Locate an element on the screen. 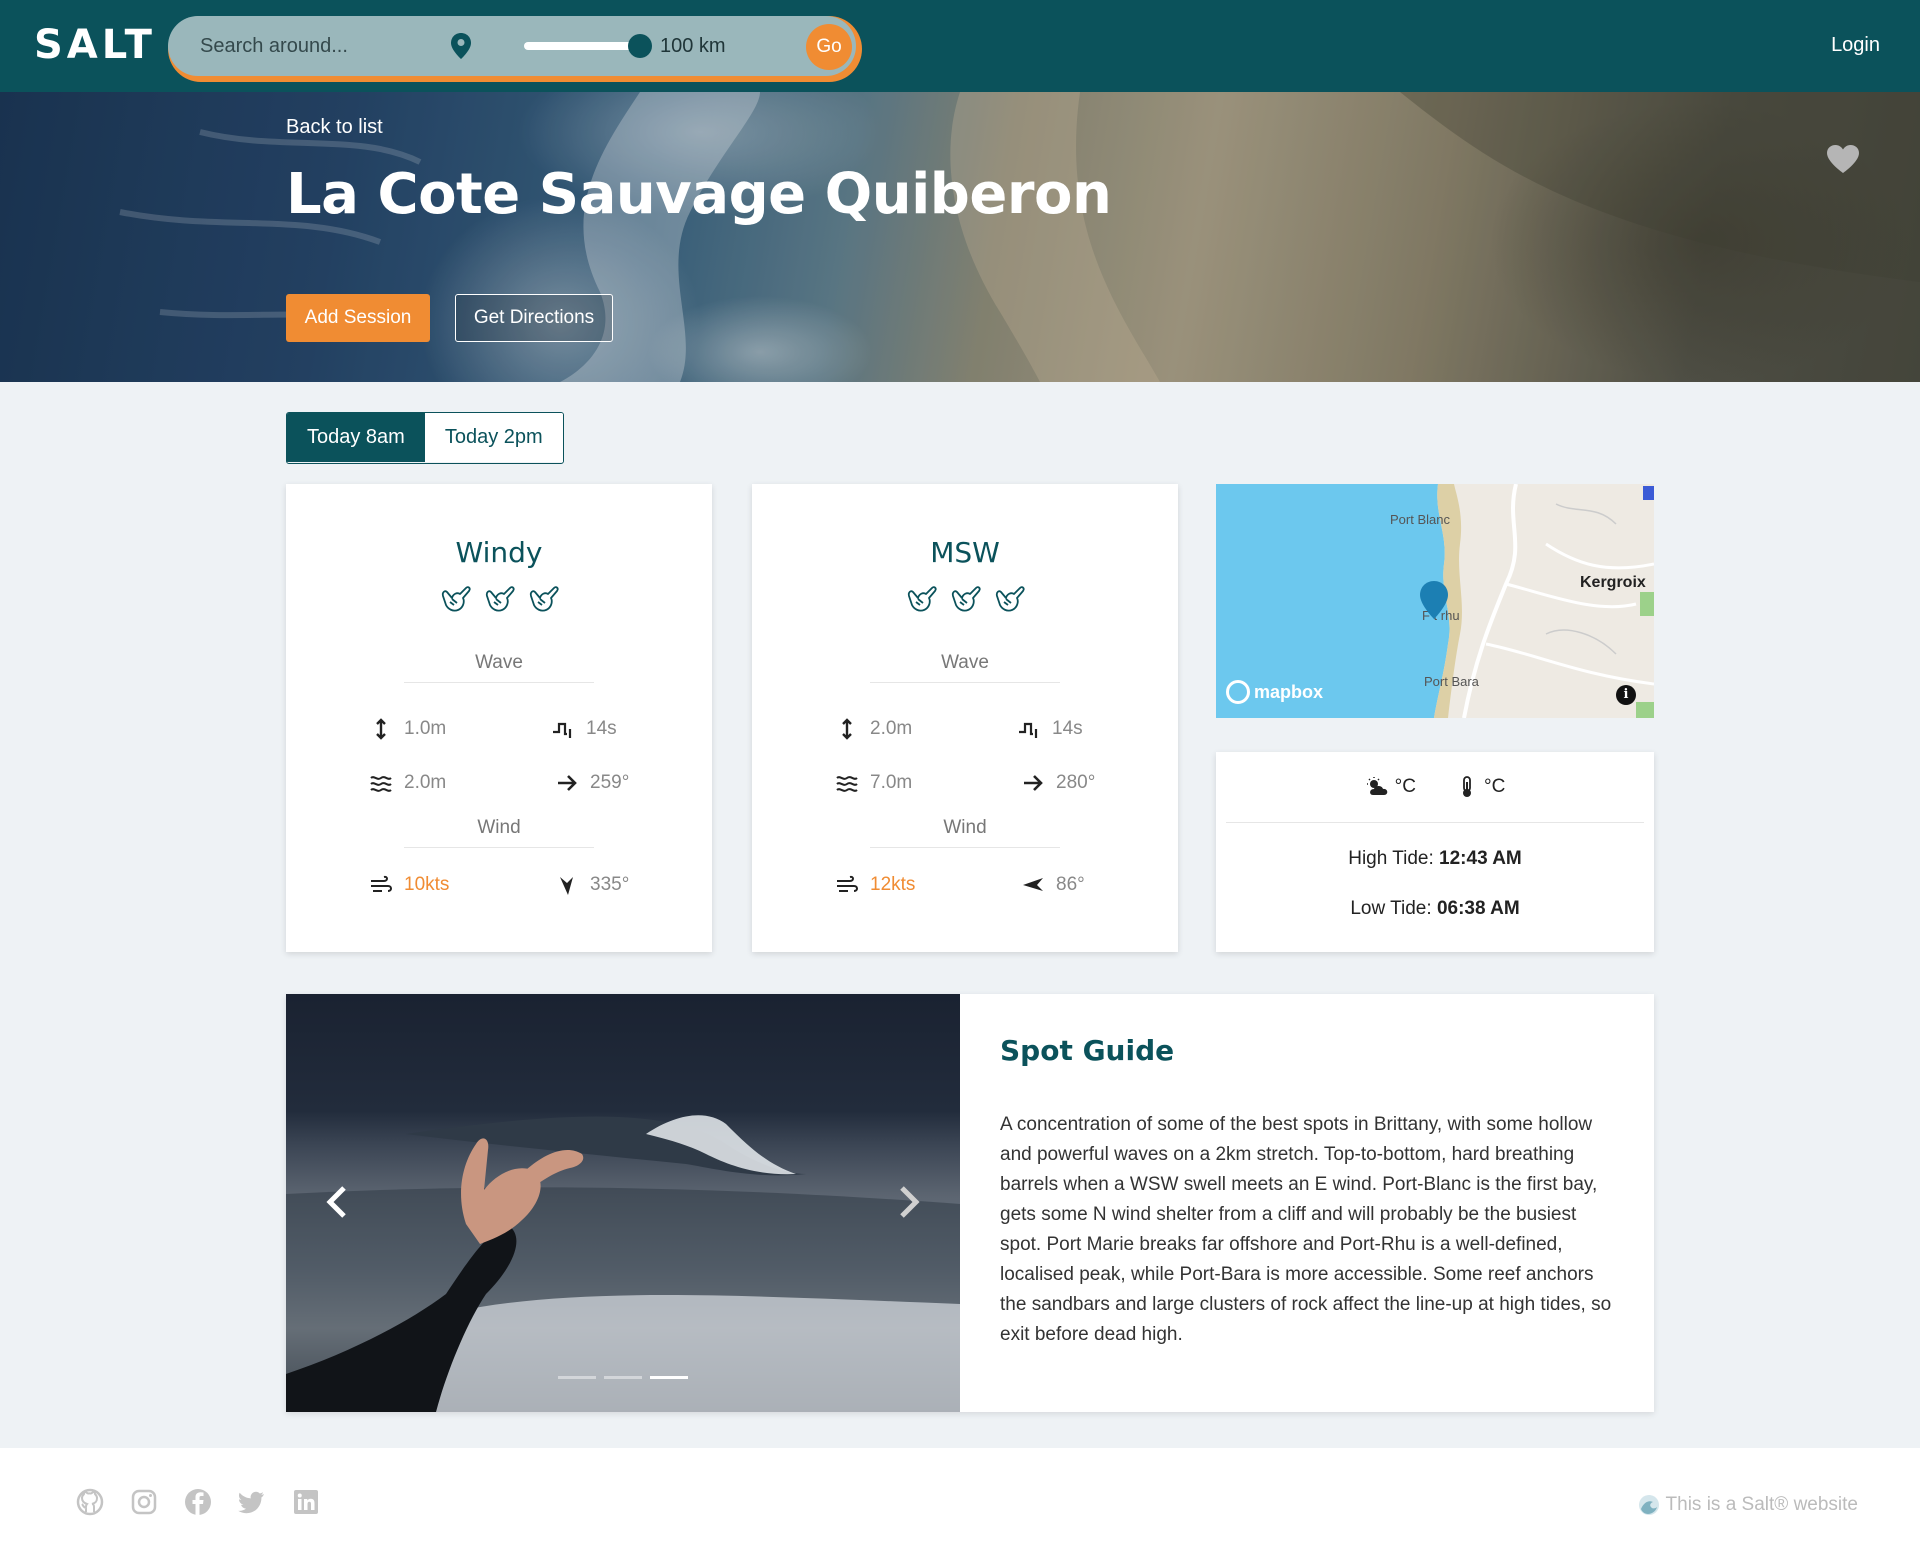 The image size is (1920, 1565). spot-guide-title: Spot Guide is located at coordinates (1087, 1050).